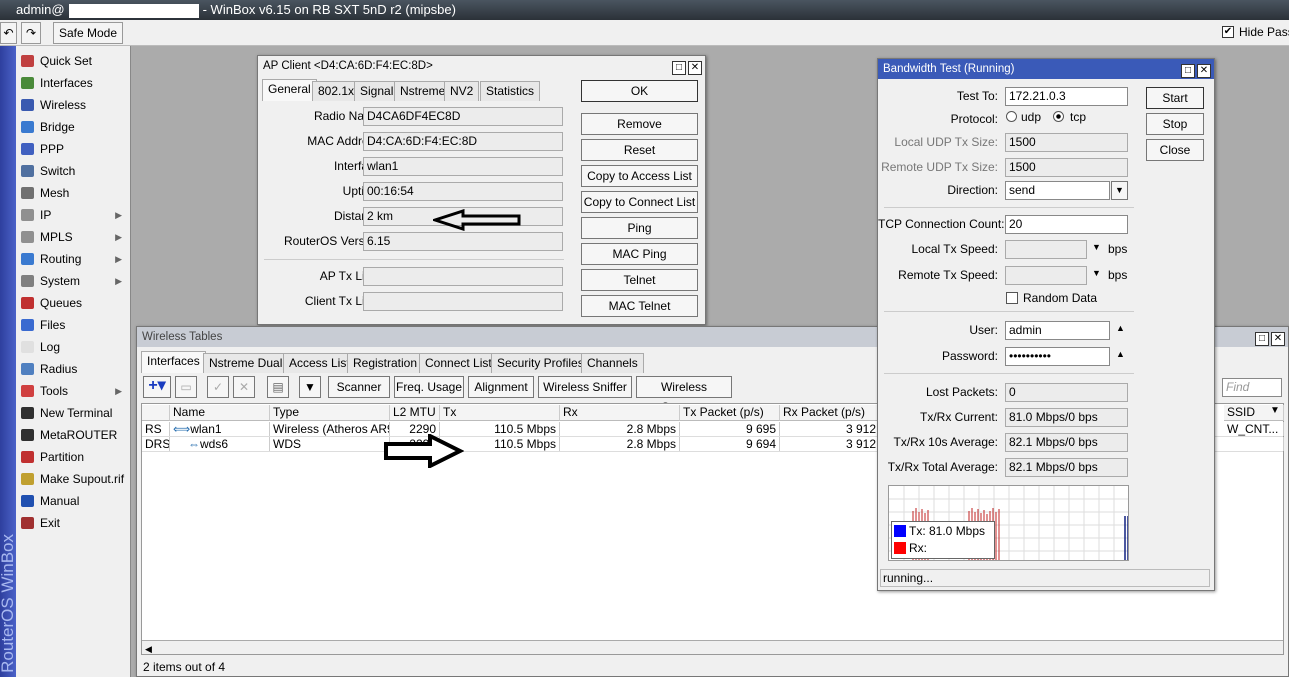  What do you see at coordinates (463, 276) in the screenshot?
I see `field-ap-tx-limit` at bounding box center [463, 276].